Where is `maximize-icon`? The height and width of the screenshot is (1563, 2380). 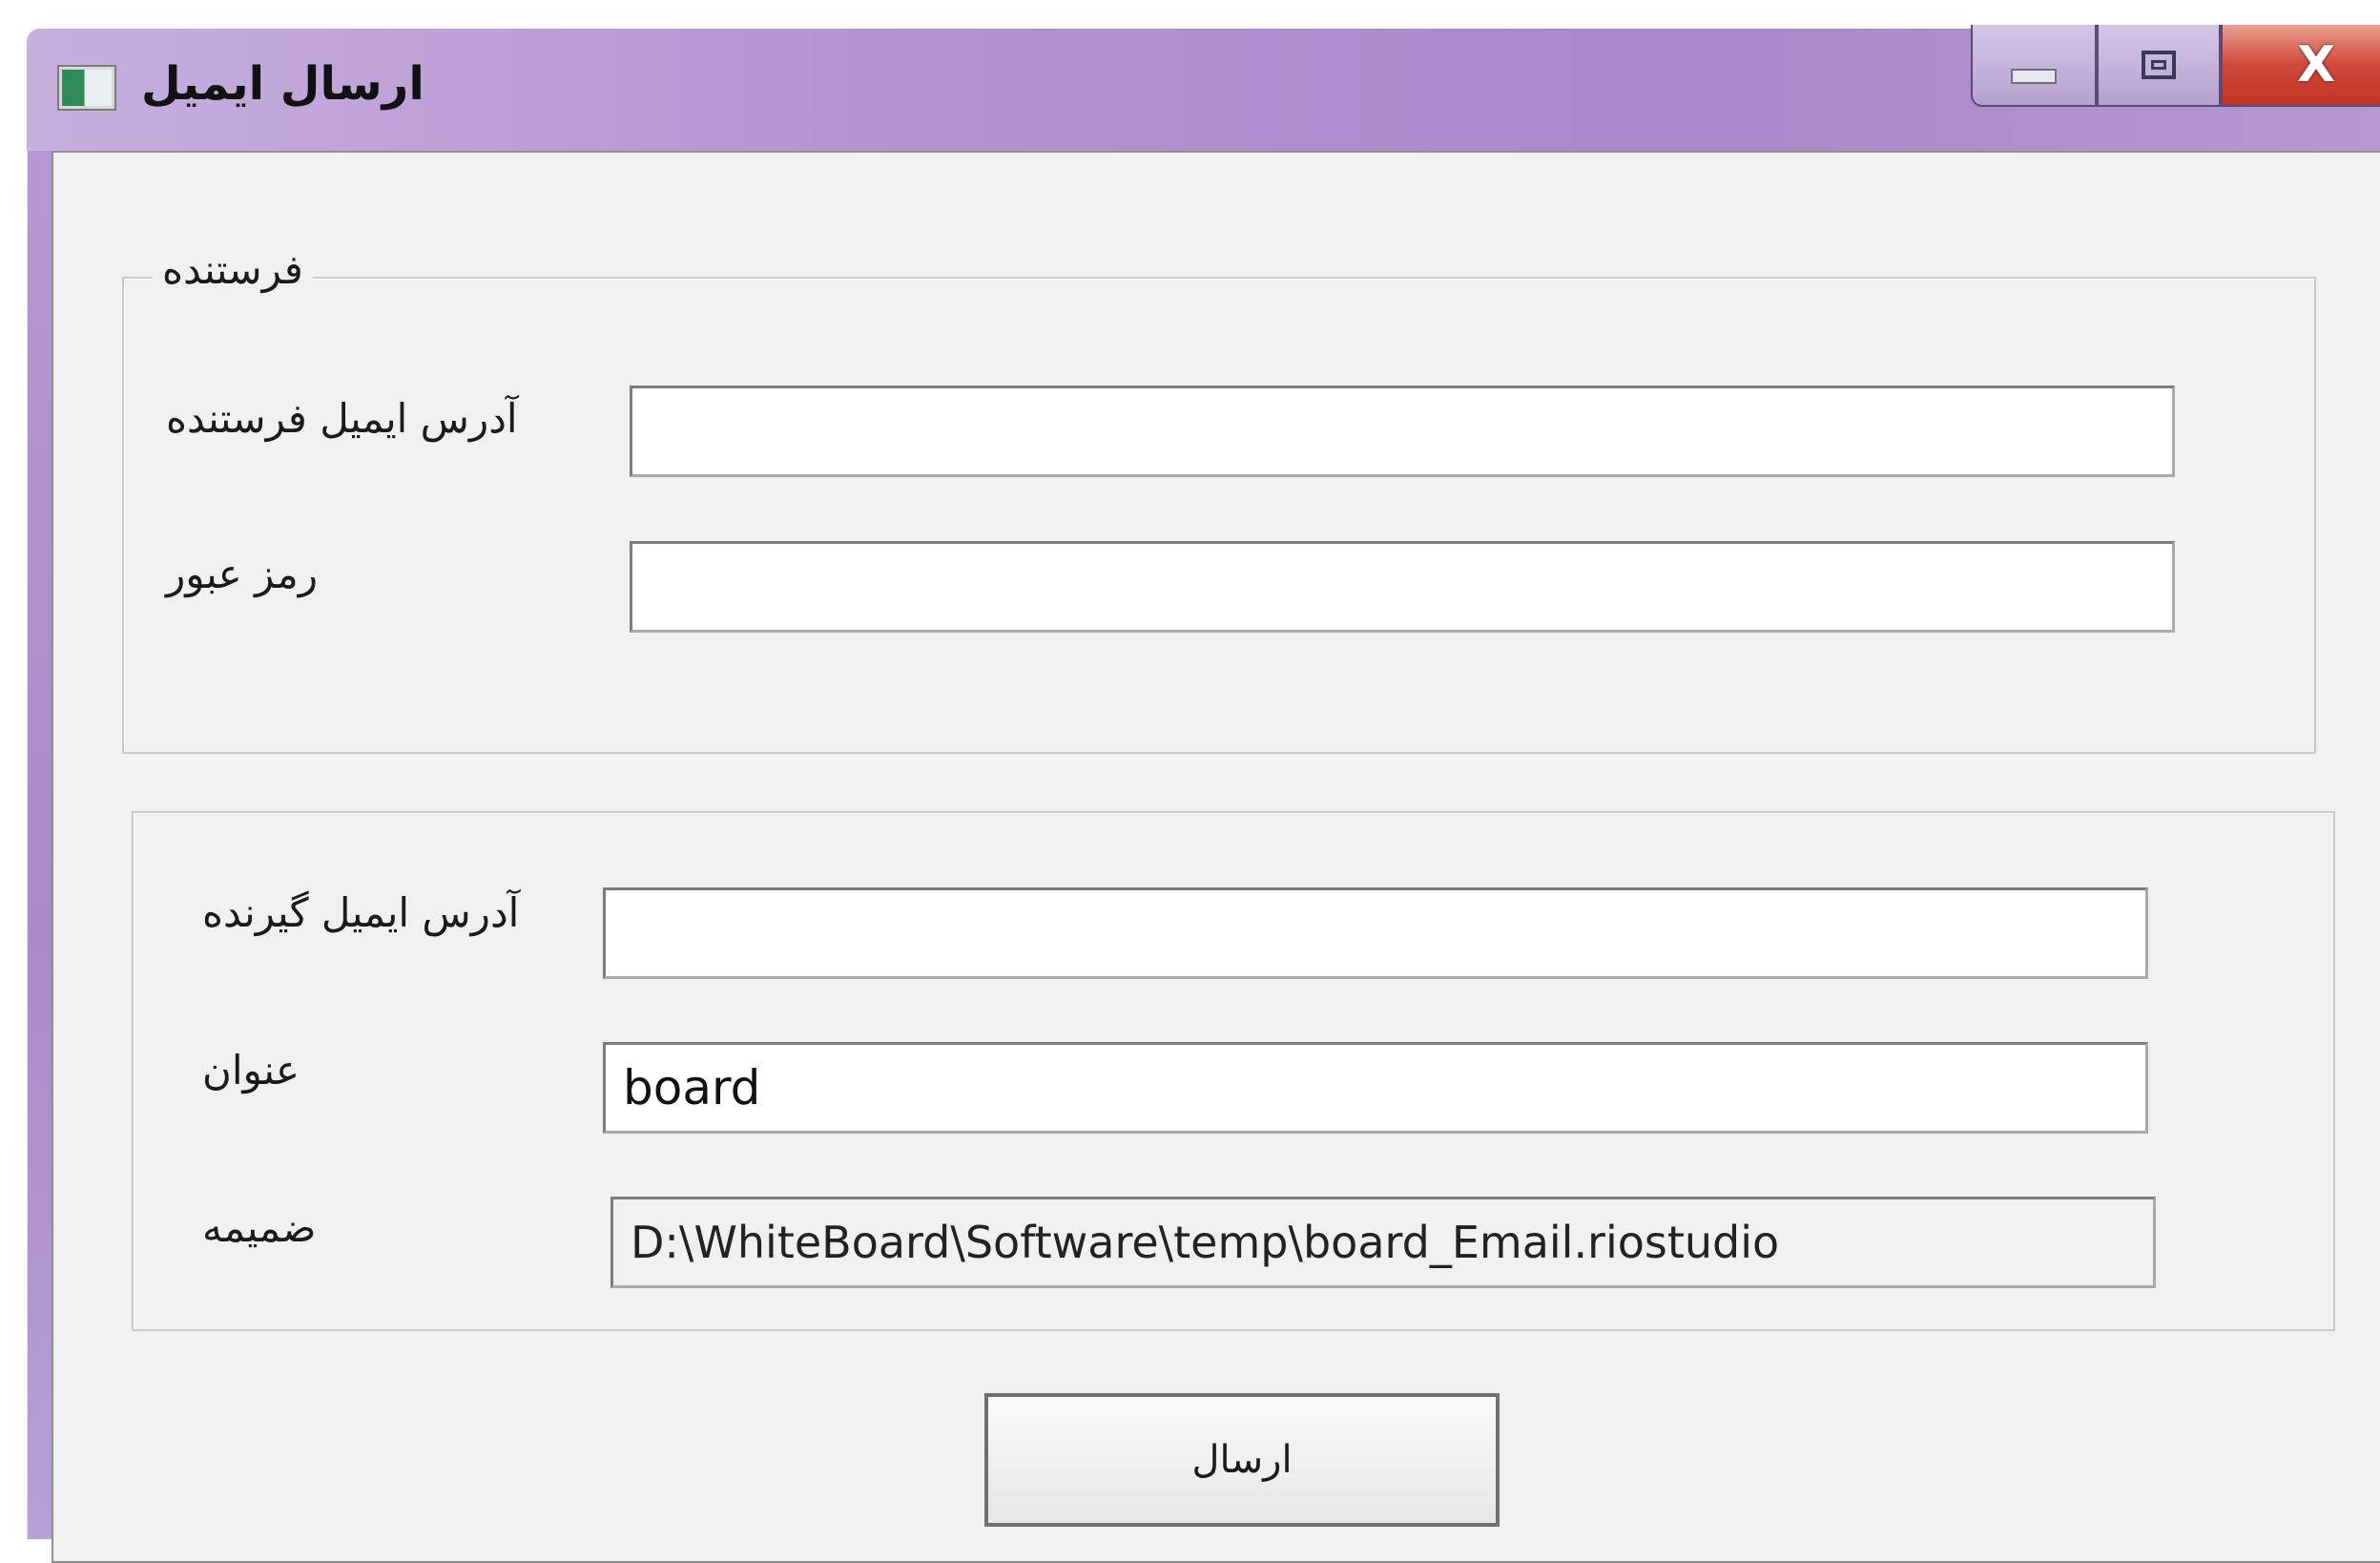
maximize-icon is located at coordinates (2159, 65).